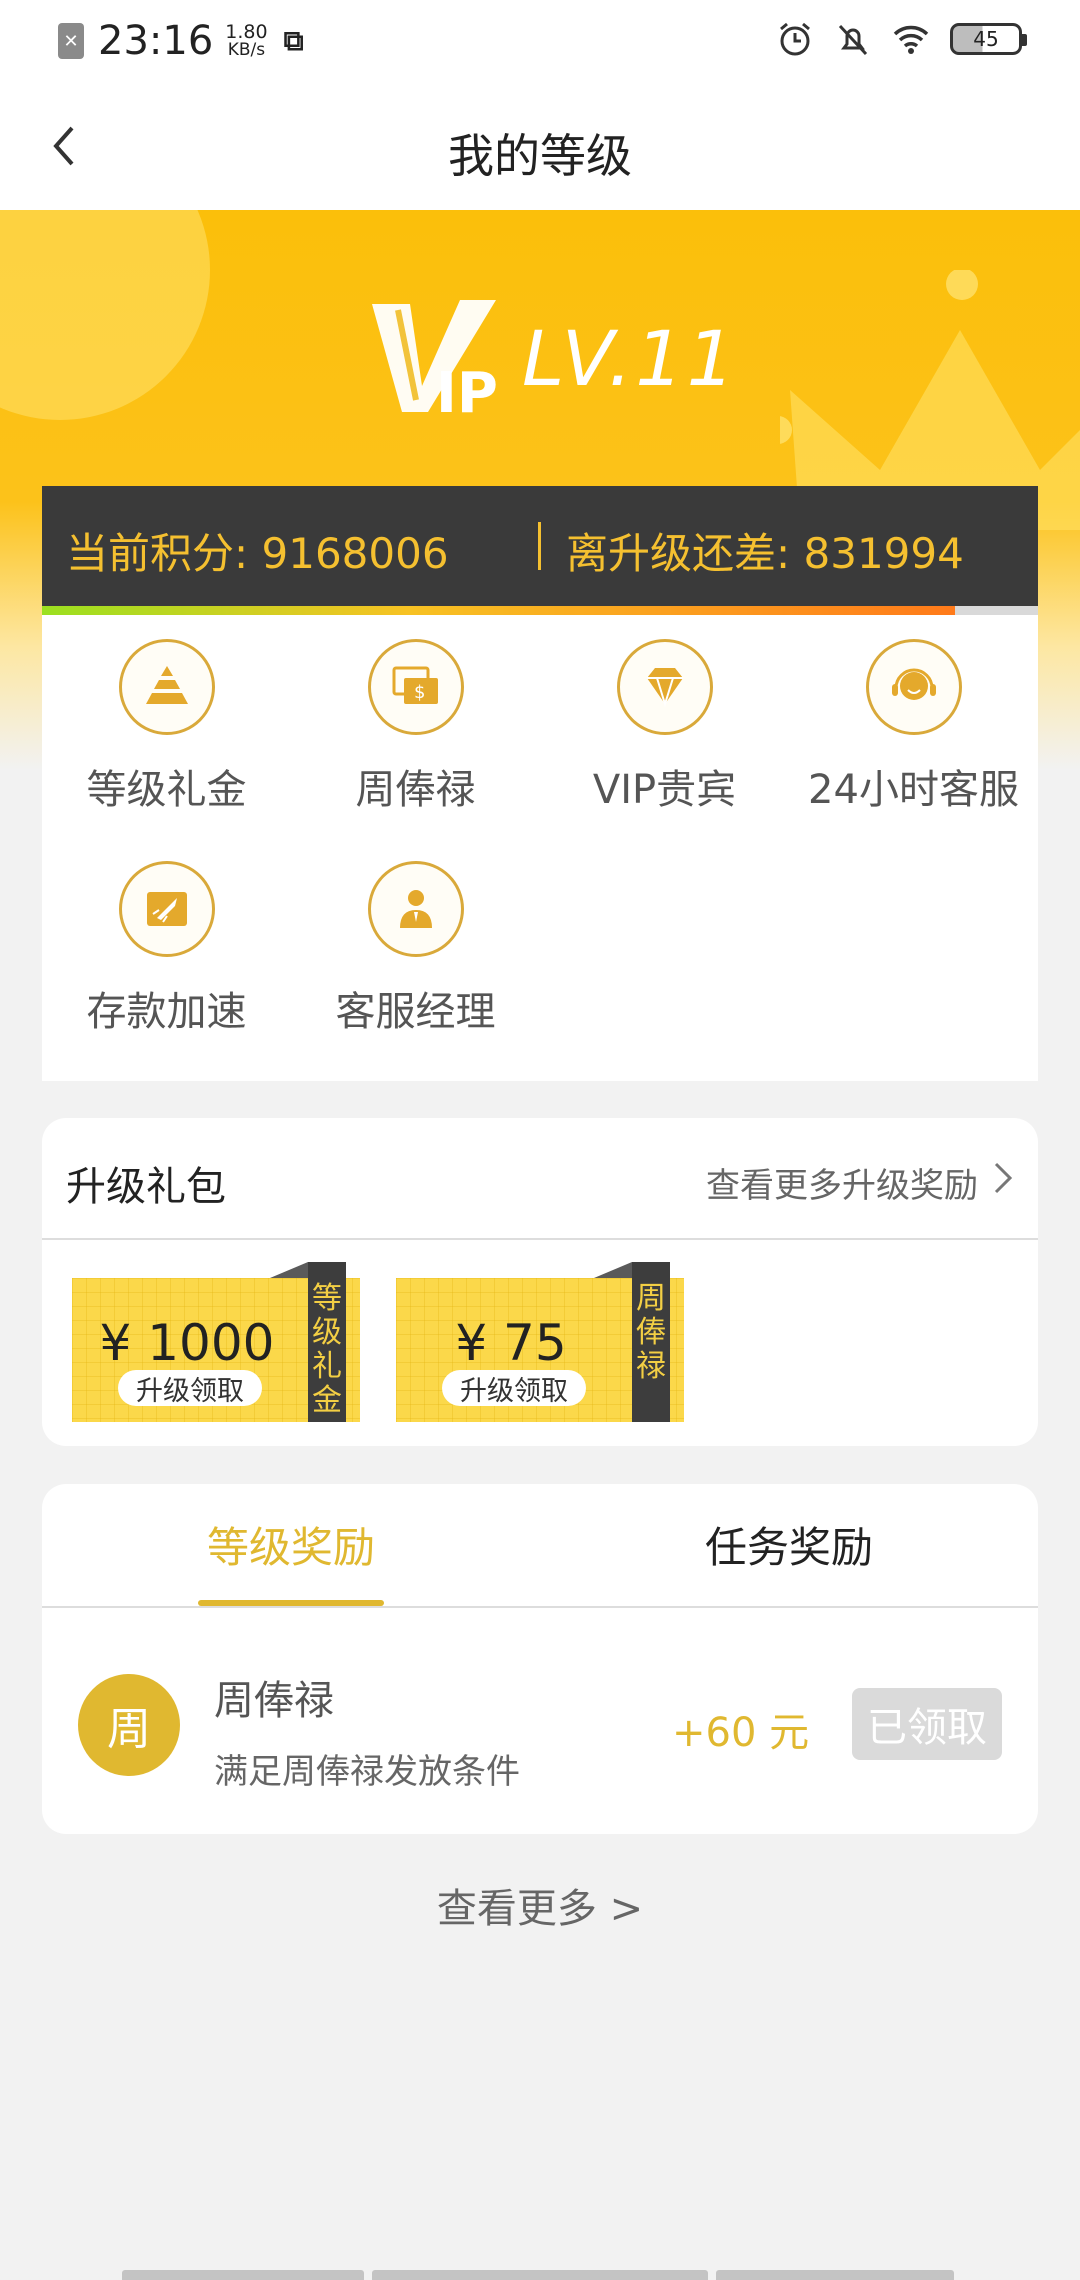 The width and height of the screenshot is (1080, 2280). Describe the element at coordinates (166, 790) in the screenshot. I see `benefit-label: 等级礼金` at that location.